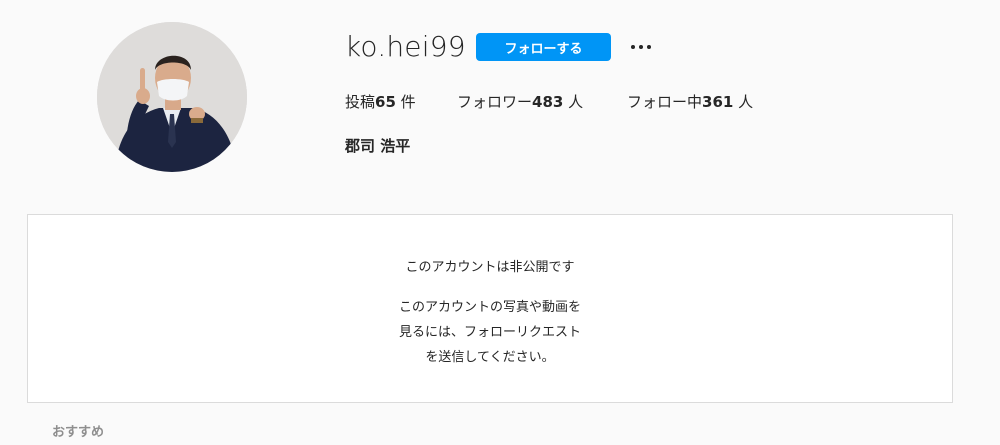 Image resolution: width=1000 pixels, height=445 pixels. Describe the element at coordinates (490, 267) in the screenshot. I see `private-title: このアカウントは非公開です` at that location.